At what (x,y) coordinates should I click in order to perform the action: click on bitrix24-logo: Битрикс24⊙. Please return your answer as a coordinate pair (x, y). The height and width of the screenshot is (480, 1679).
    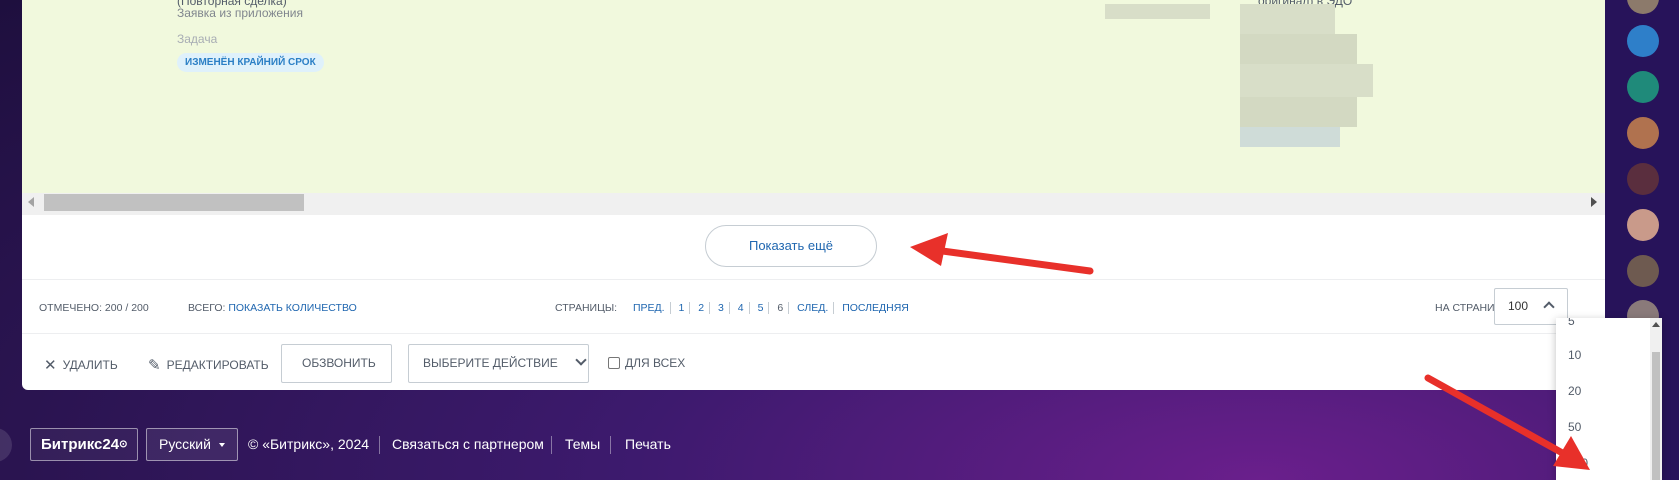
    Looking at the image, I should click on (84, 444).